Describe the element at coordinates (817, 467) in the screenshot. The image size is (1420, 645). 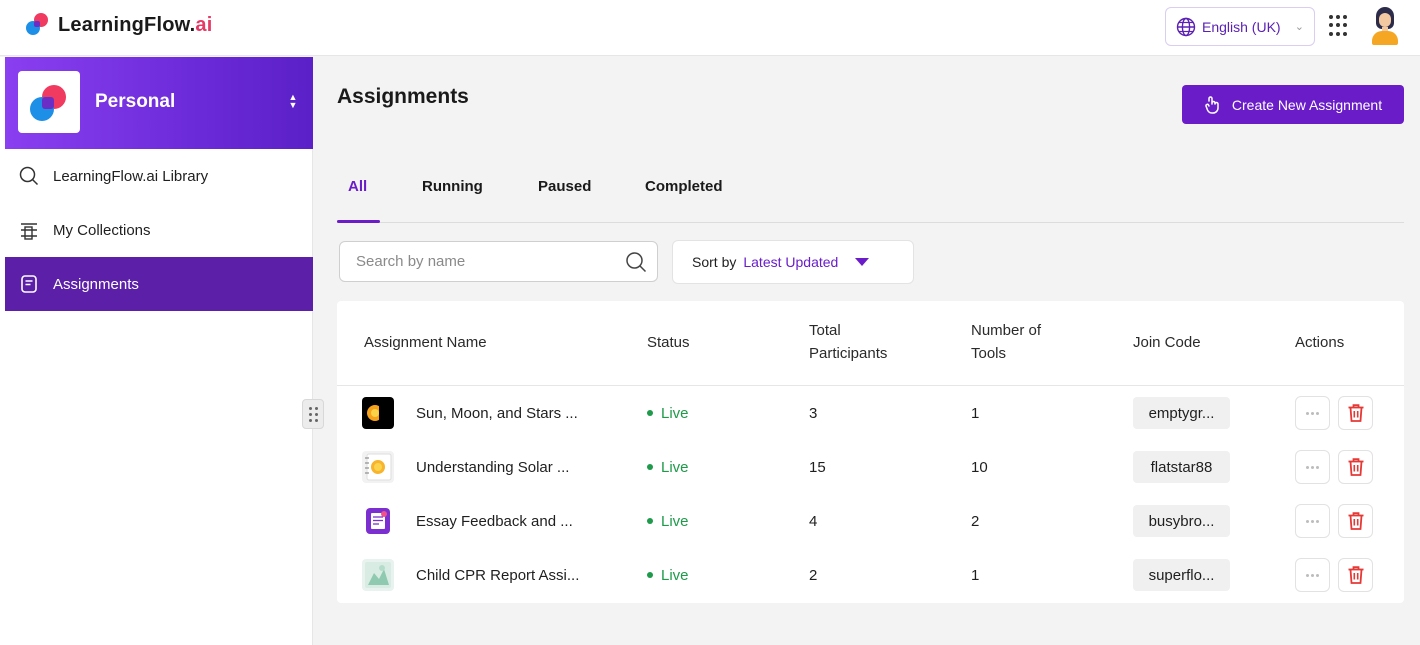
I see `participants-count: 15` at that location.